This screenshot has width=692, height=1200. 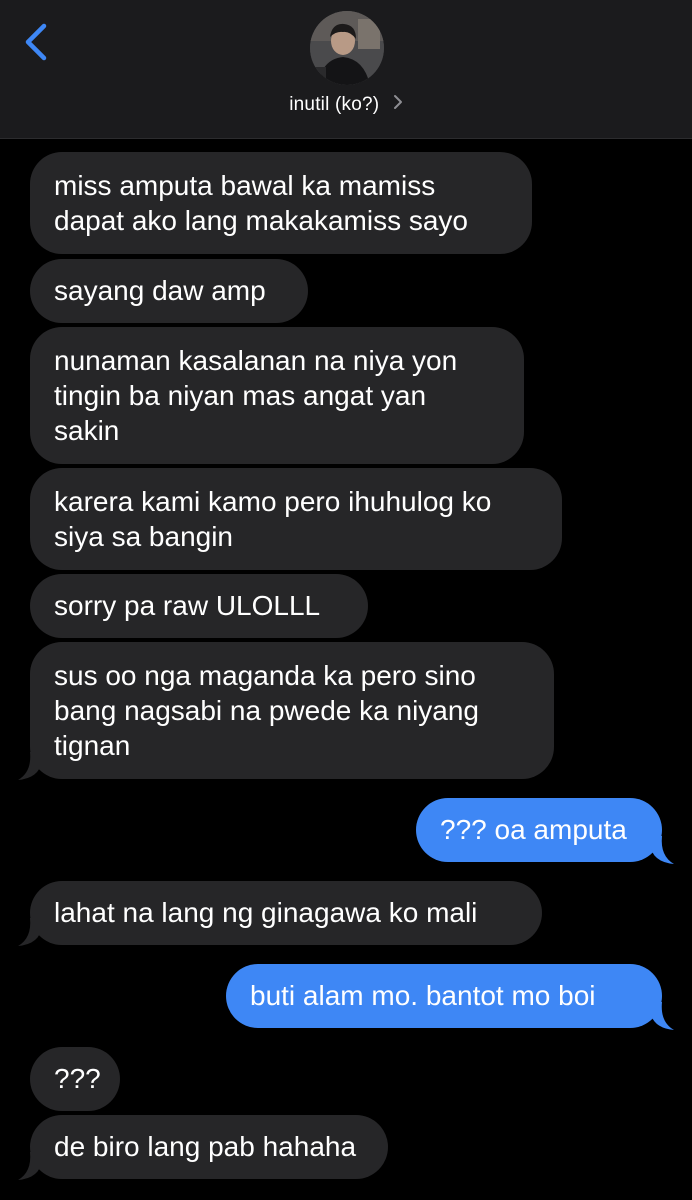 What do you see at coordinates (245, 185) in the screenshot?
I see `message-line: miss amputa bawal ka mamiss` at bounding box center [245, 185].